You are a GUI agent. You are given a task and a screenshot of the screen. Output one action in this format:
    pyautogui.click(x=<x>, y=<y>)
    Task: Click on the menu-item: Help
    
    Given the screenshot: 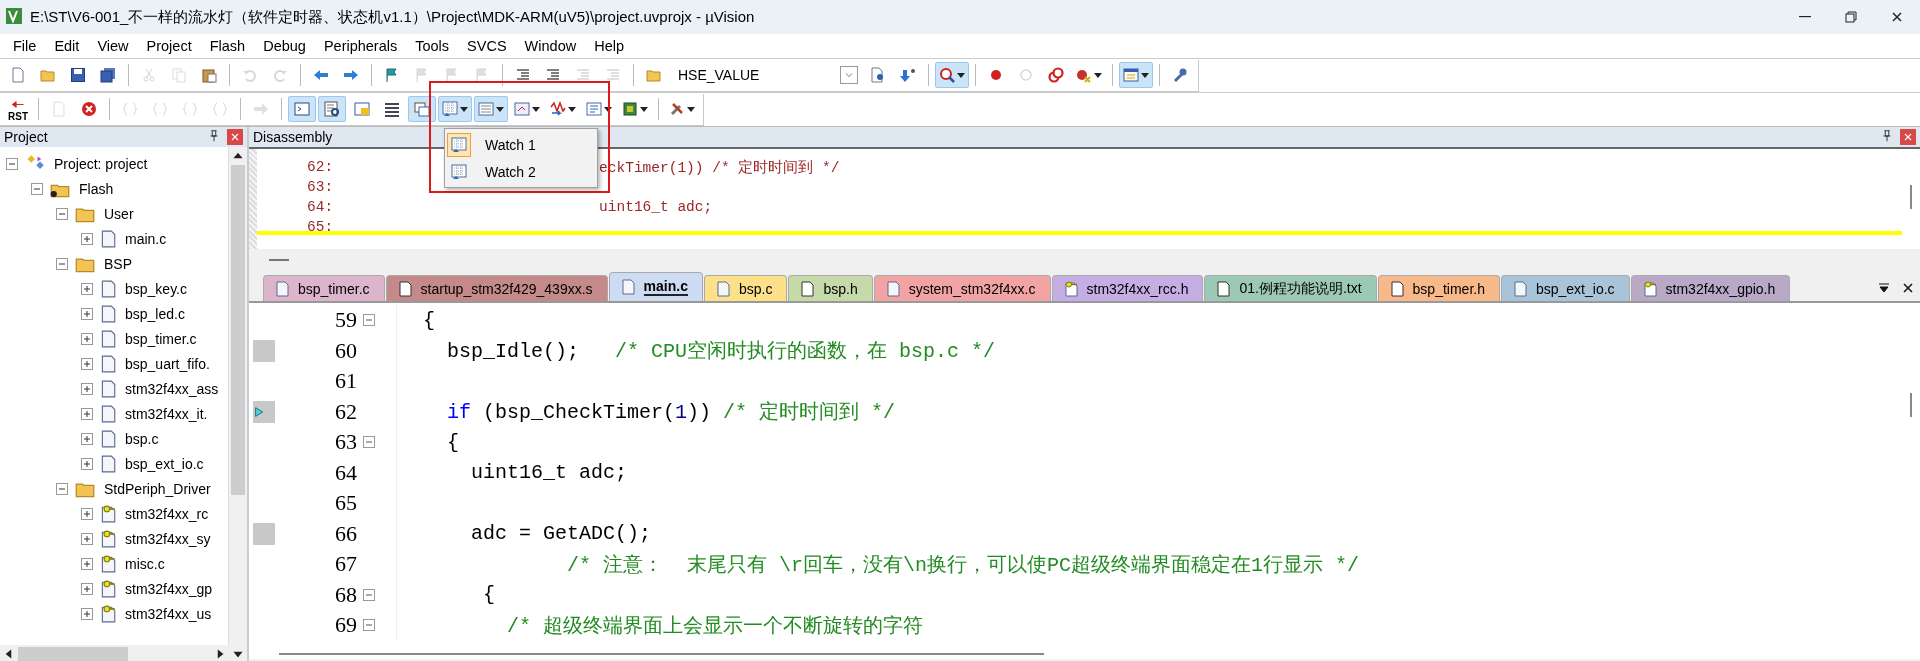 What is the action you would take?
    pyautogui.click(x=609, y=46)
    